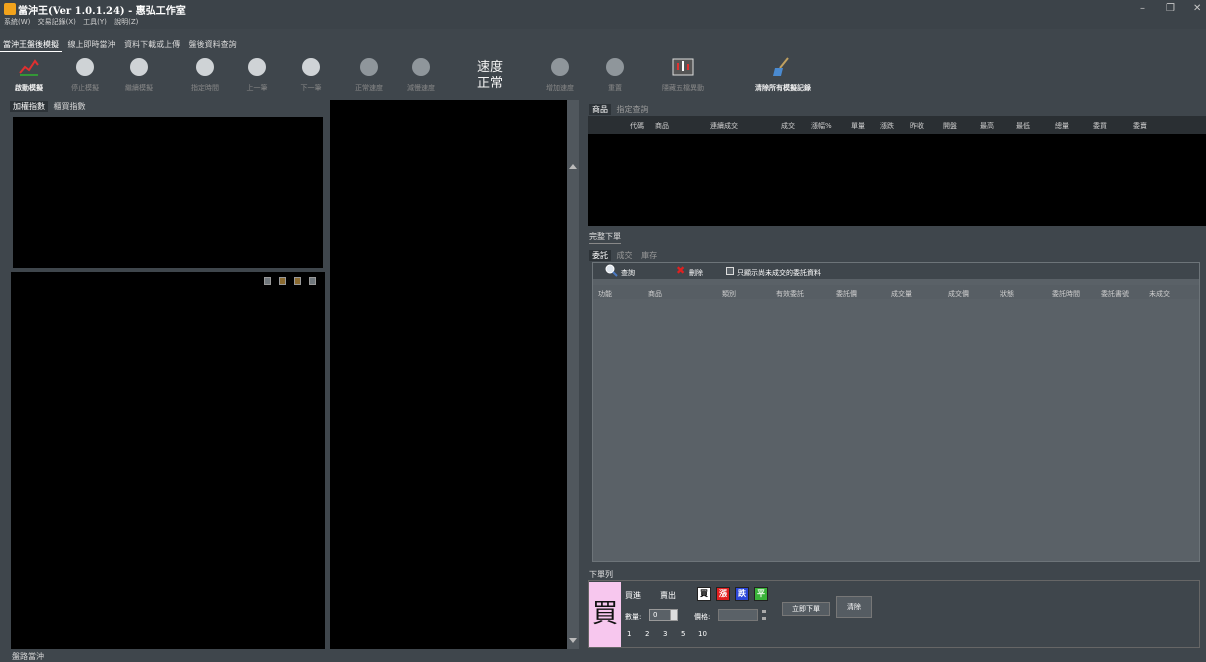  I want to click on speed-title: 速度, so click(489, 67).